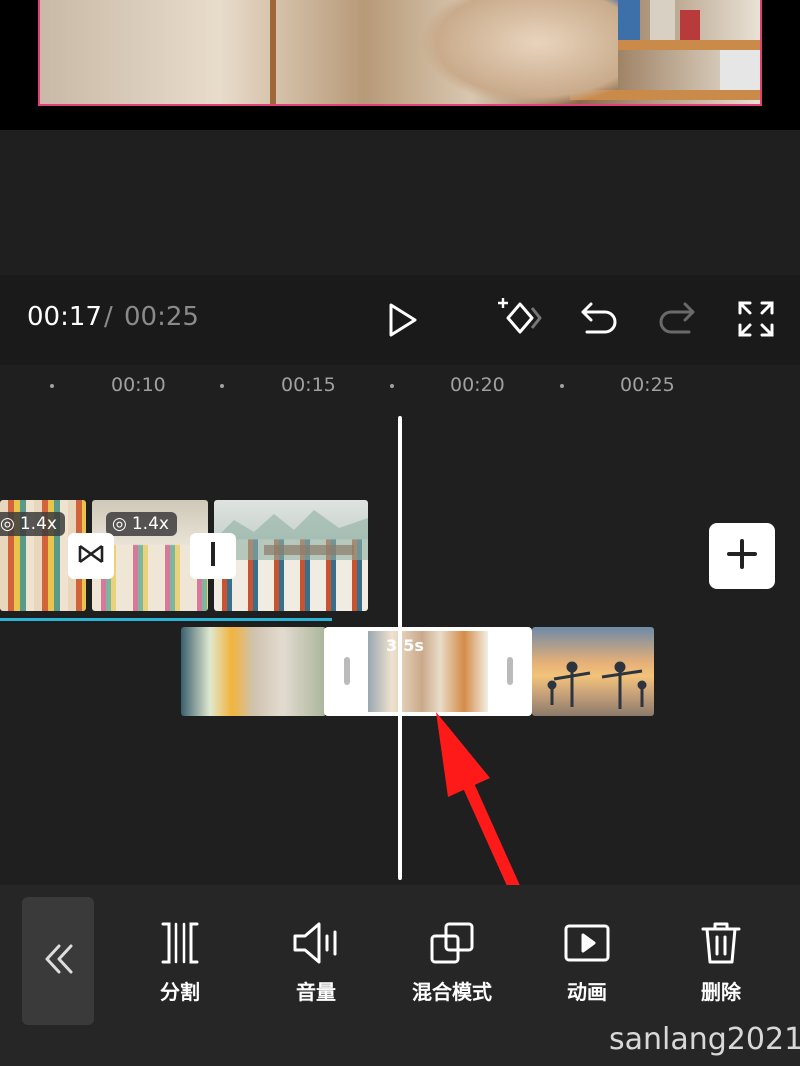 The image size is (800, 1066). I want to click on track-underline, so click(166, 619).